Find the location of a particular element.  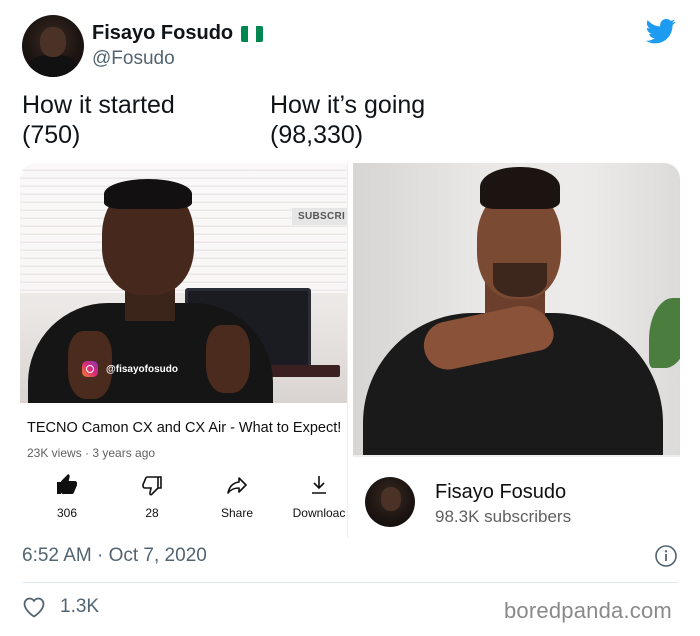

tweet-text-right: How it’s going (98,330) is located at coordinates (347, 120).